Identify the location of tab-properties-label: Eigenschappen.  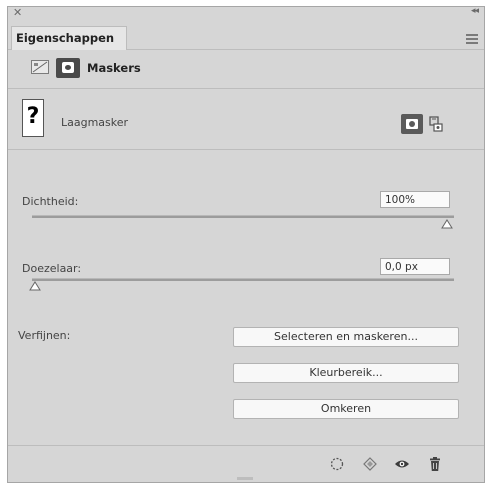
(65, 38).